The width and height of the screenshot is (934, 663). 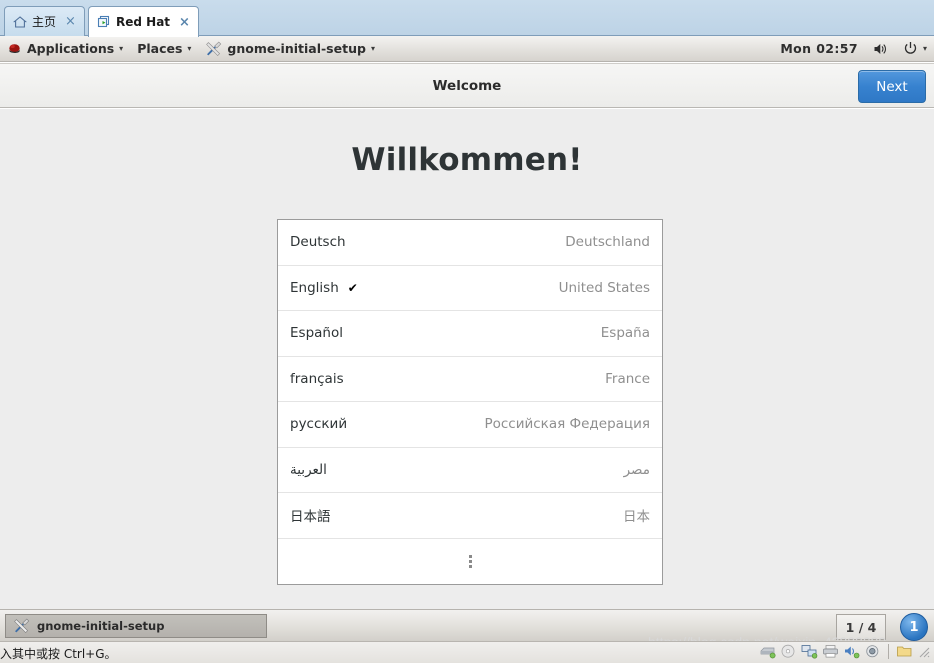 What do you see at coordinates (318, 242) in the screenshot?
I see `language-name: Deutsch` at bounding box center [318, 242].